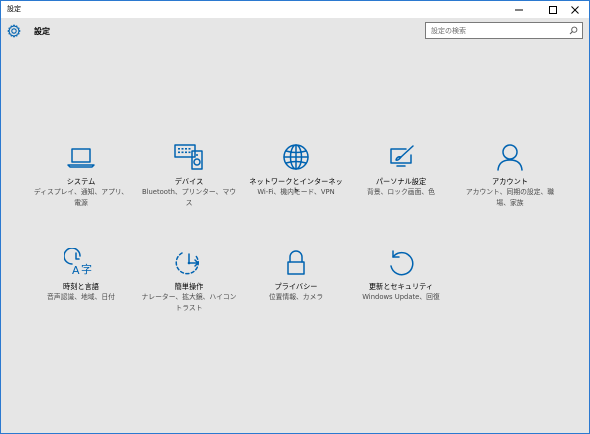 The height and width of the screenshot is (434, 590). I want to click on maximize-icon, so click(553, 9).